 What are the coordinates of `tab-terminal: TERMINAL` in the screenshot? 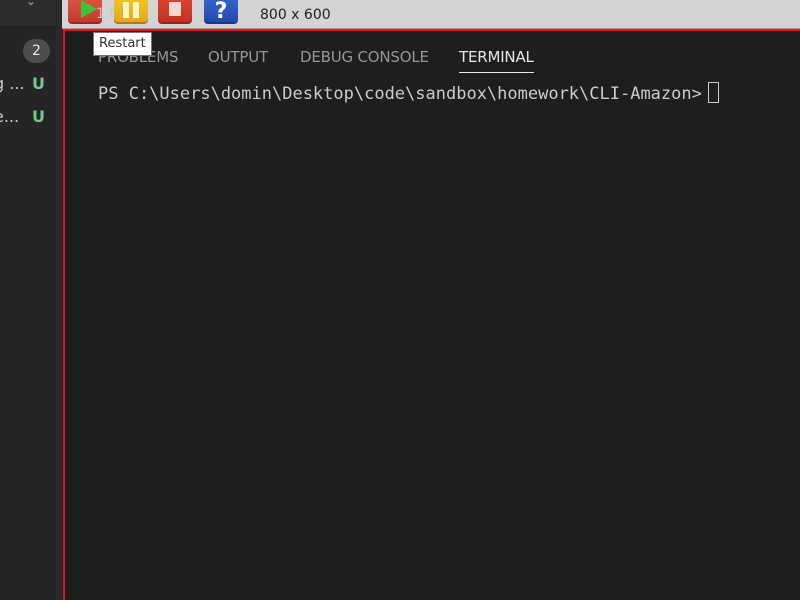 It's located at (496, 59).